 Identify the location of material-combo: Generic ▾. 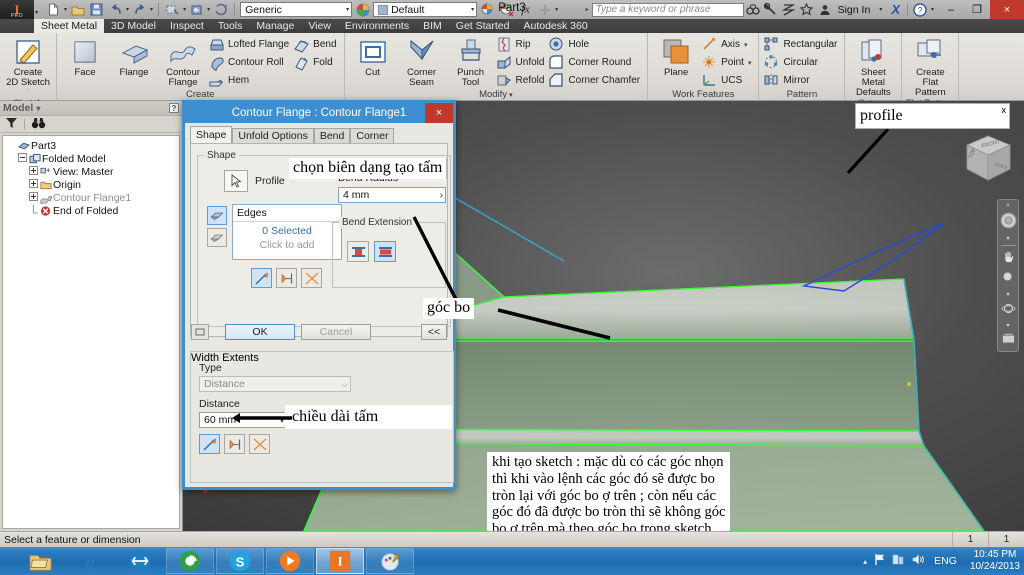
(296, 9).